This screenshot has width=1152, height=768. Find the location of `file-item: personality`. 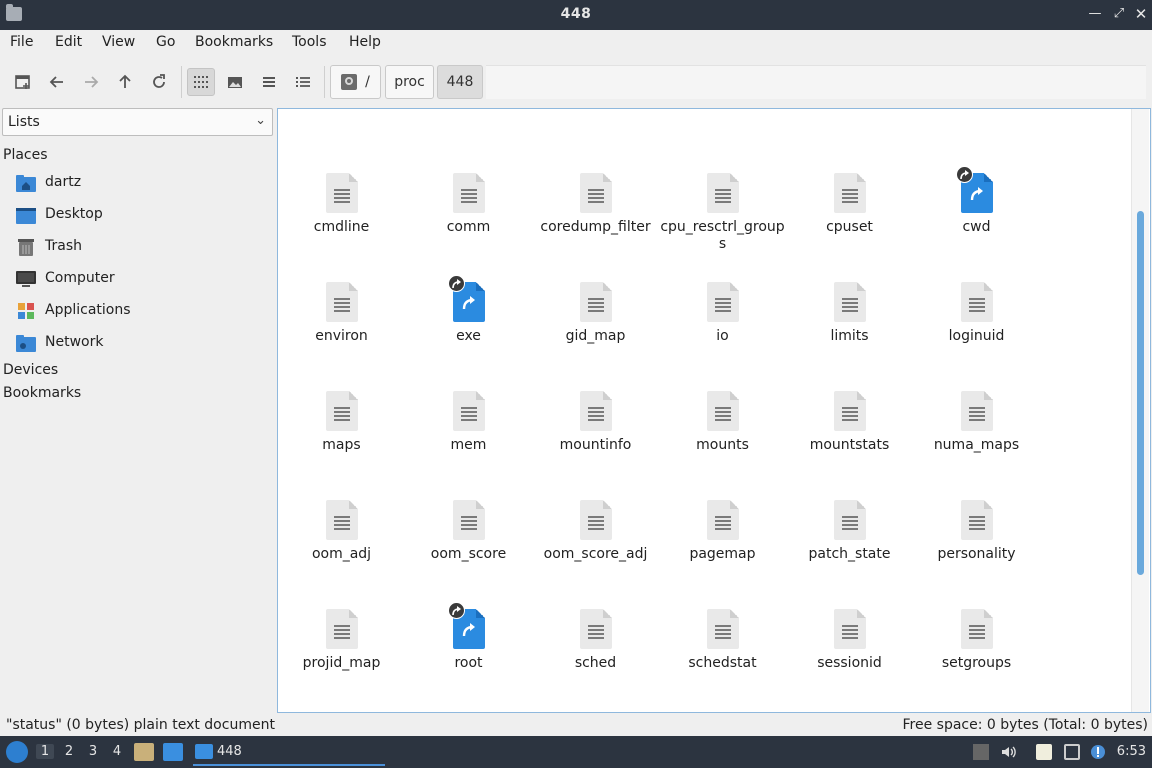

file-item: personality is located at coordinates (976, 531).